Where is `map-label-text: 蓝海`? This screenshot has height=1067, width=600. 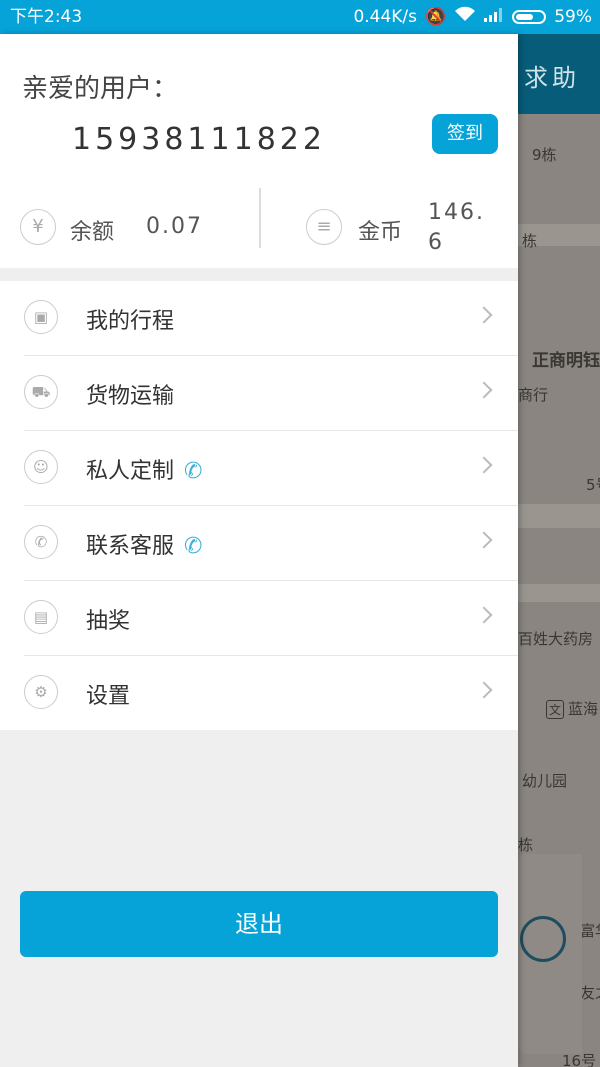
map-label-text: 蓝海 is located at coordinates (583, 709).